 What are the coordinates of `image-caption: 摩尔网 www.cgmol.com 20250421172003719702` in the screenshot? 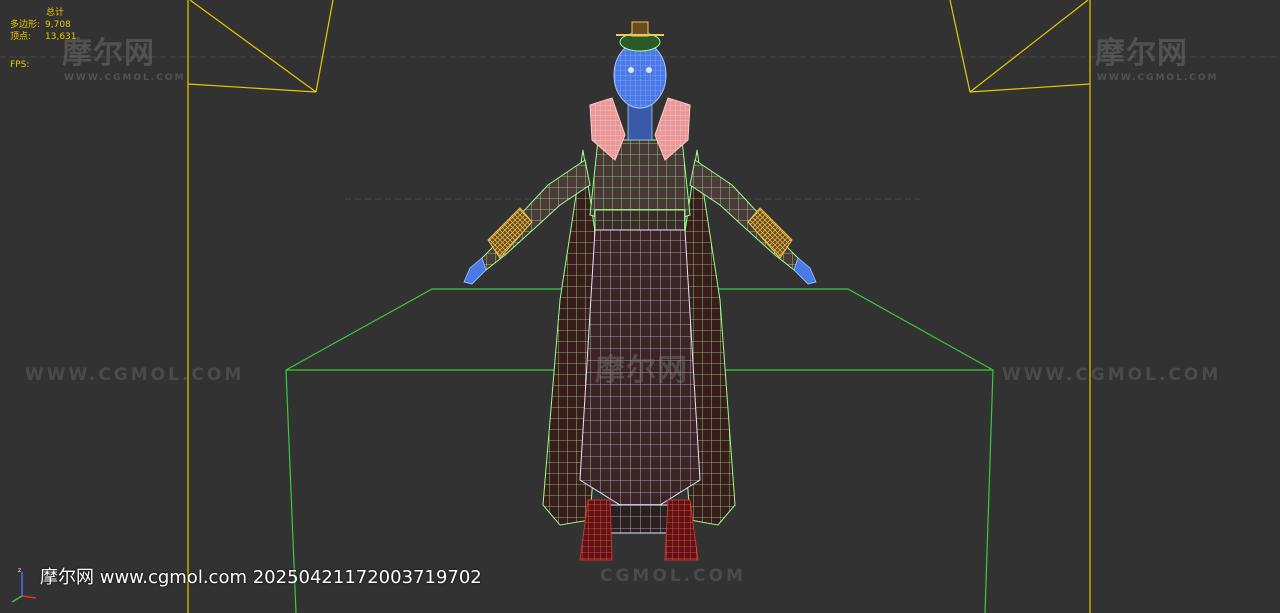 It's located at (261, 577).